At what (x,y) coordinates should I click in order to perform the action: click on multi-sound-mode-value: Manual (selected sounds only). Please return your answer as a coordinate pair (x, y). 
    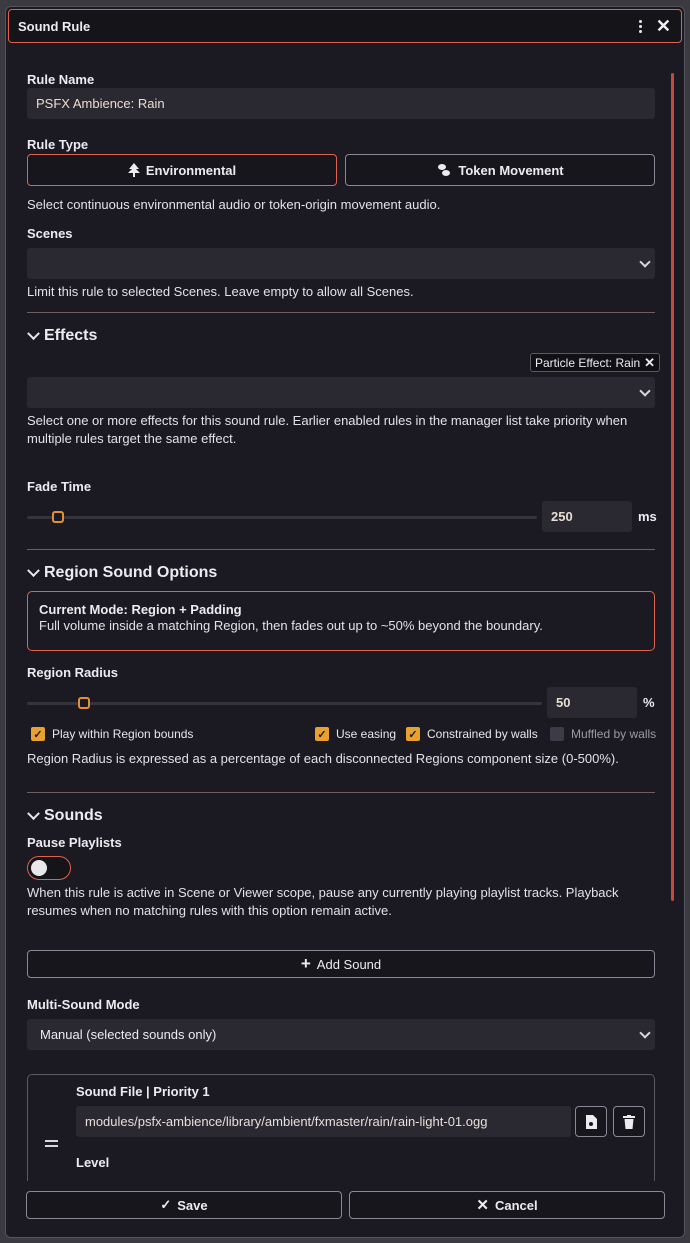
    Looking at the image, I should click on (128, 1034).